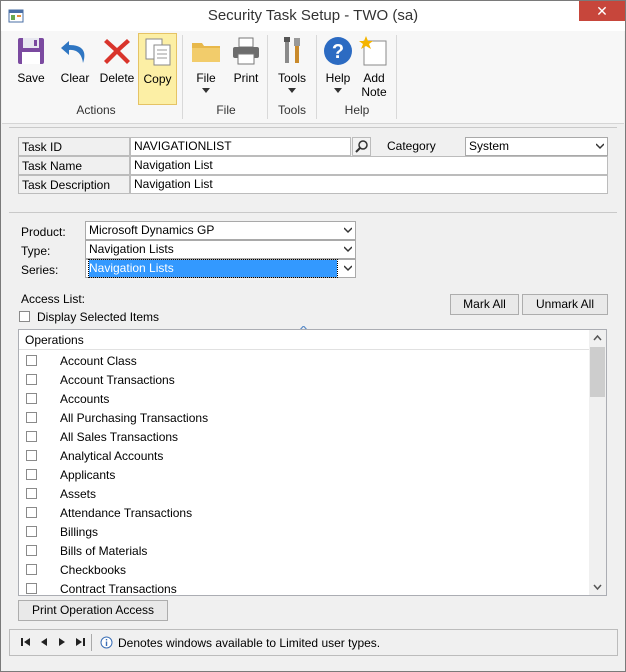  What do you see at coordinates (304, 494) in the screenshot?
I see `table-row: Assets` at bounding box center [304, 494].